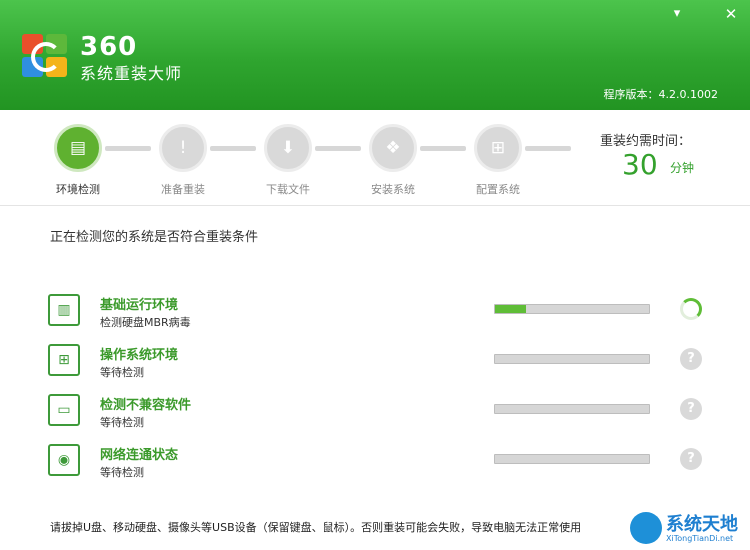 This screenshot has height=550, width=750. I want to click on menu-icon: ▾, so click(677, 14).